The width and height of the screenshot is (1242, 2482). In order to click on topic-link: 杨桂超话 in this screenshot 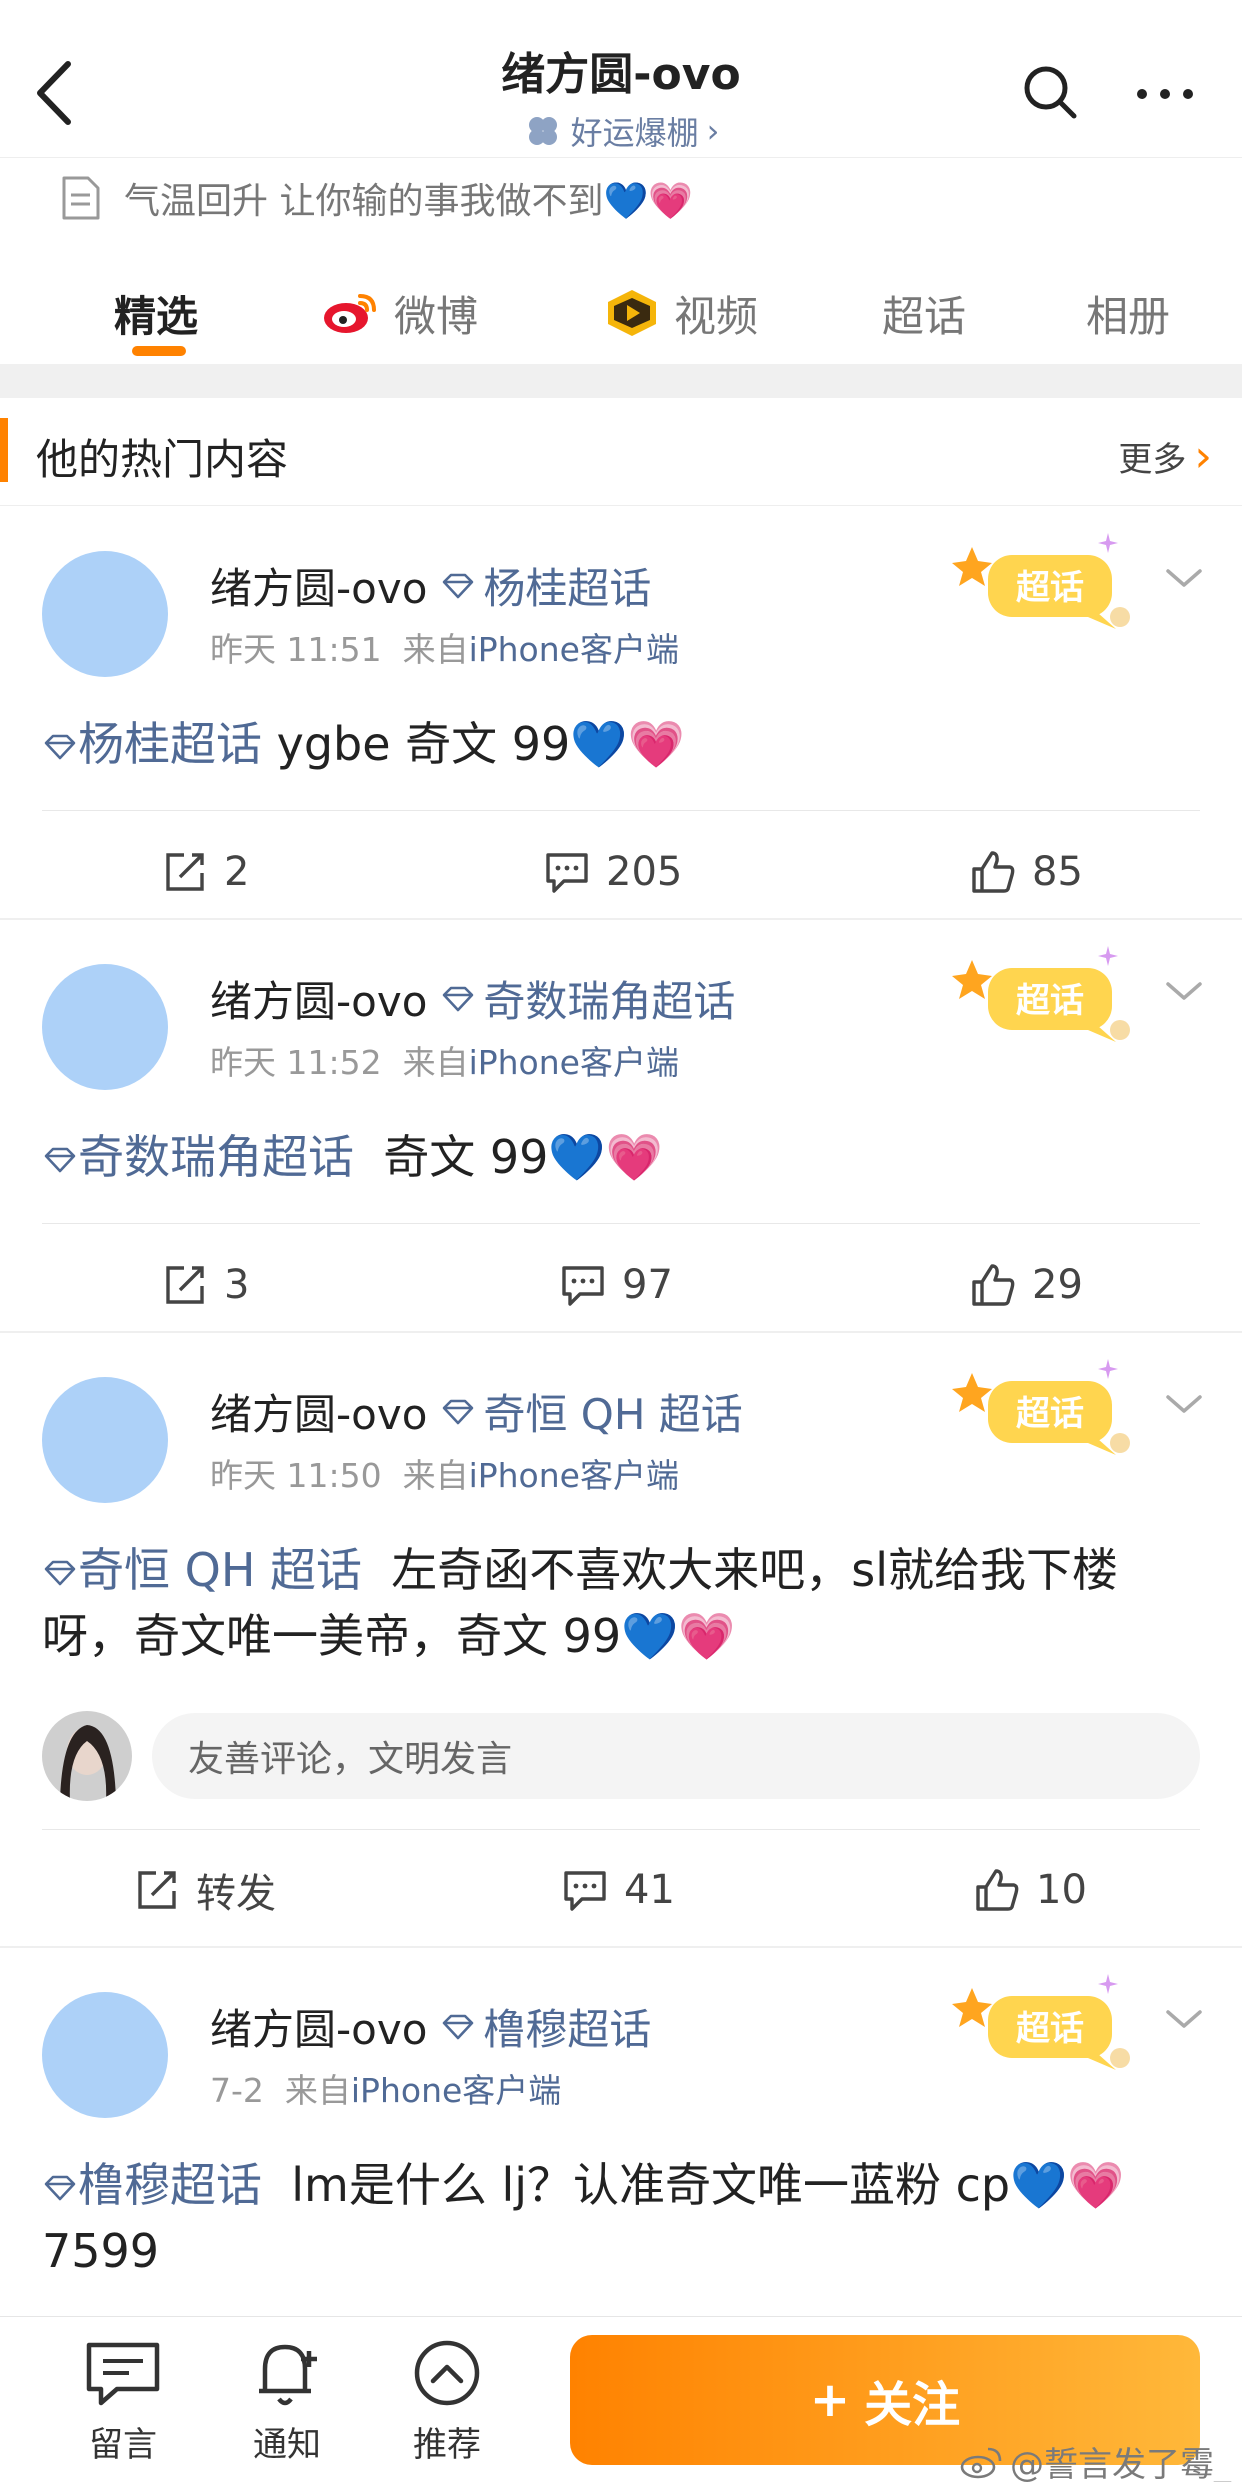, I will do `click(546, 585)`.